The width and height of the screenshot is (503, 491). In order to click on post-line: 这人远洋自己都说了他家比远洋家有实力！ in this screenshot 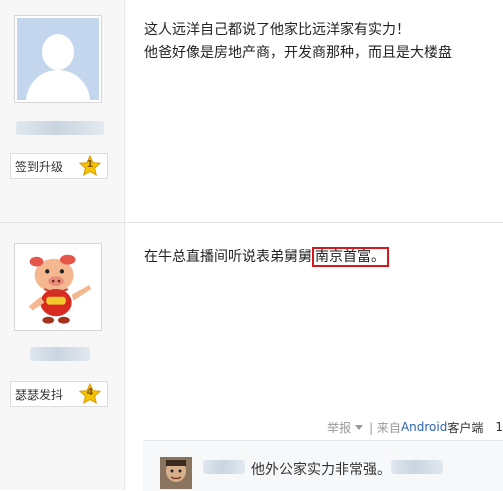, I will do `click(277, 30)`.